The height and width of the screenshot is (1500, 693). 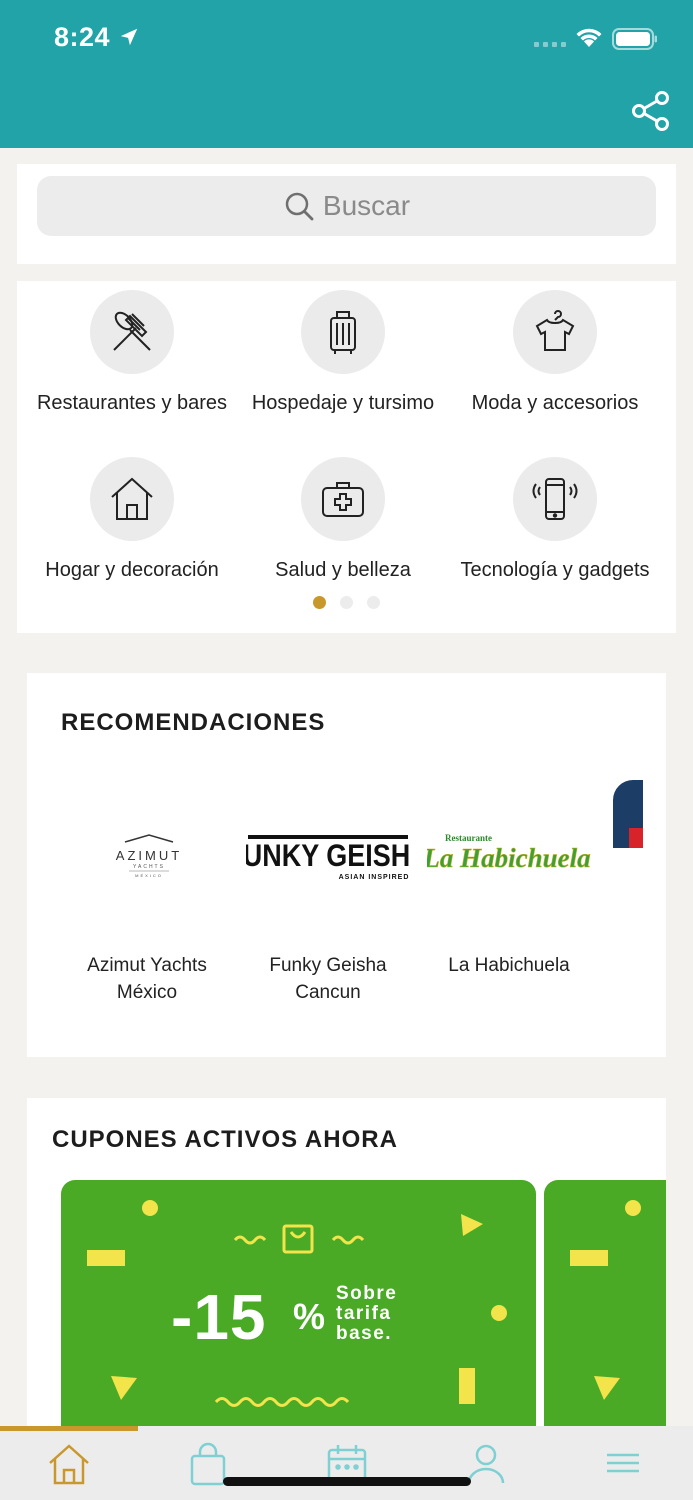 I want to click on home-icon, so click(x=69, y=1464).